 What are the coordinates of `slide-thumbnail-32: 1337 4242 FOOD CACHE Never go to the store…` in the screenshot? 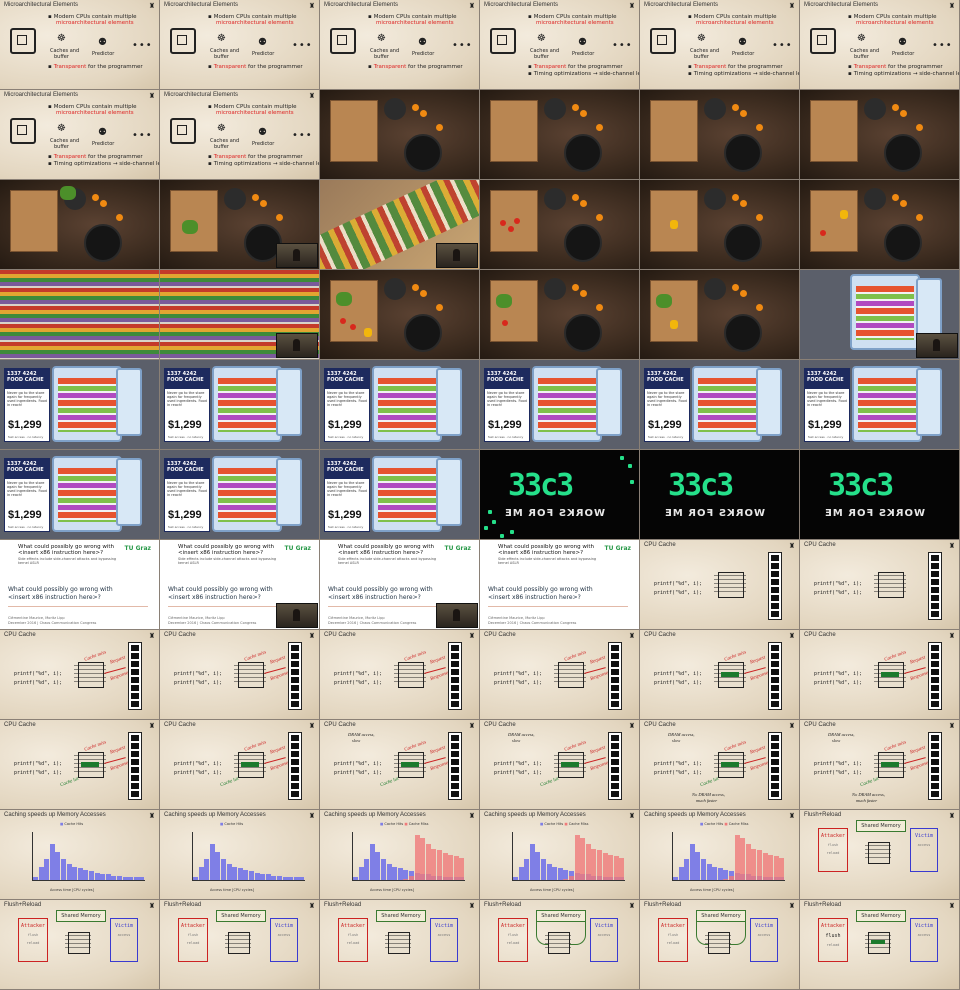 It's located at (240, 495).